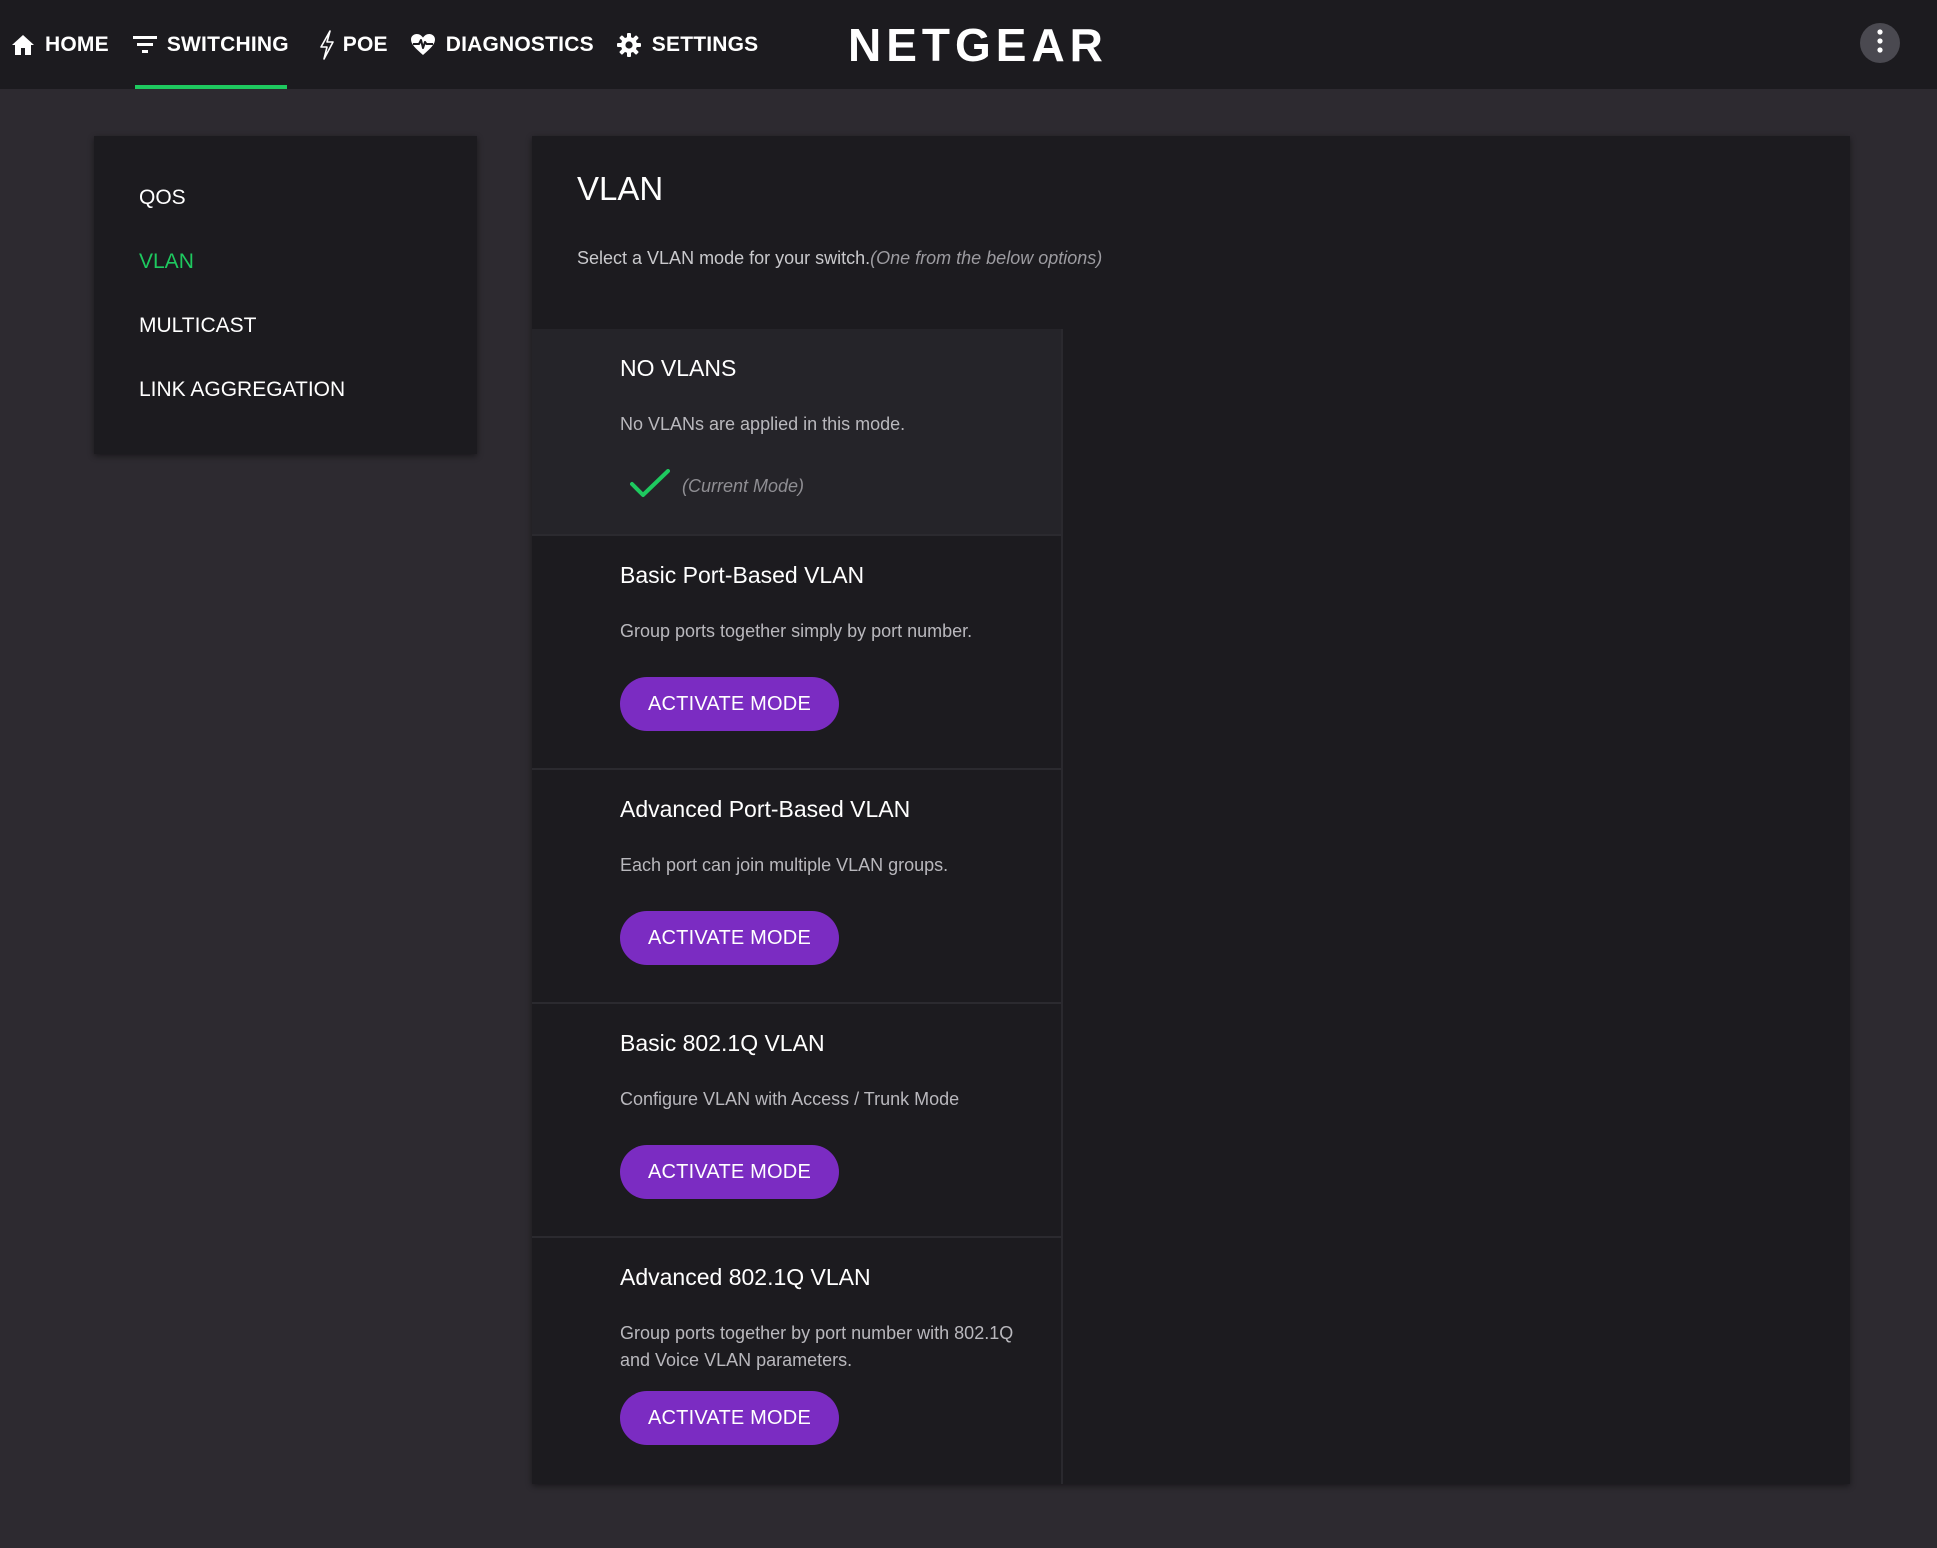 This screenshot has height=1548, width=1937. I want to click on mode-description: No VLANs are applied in this mode., so click(763, 424).